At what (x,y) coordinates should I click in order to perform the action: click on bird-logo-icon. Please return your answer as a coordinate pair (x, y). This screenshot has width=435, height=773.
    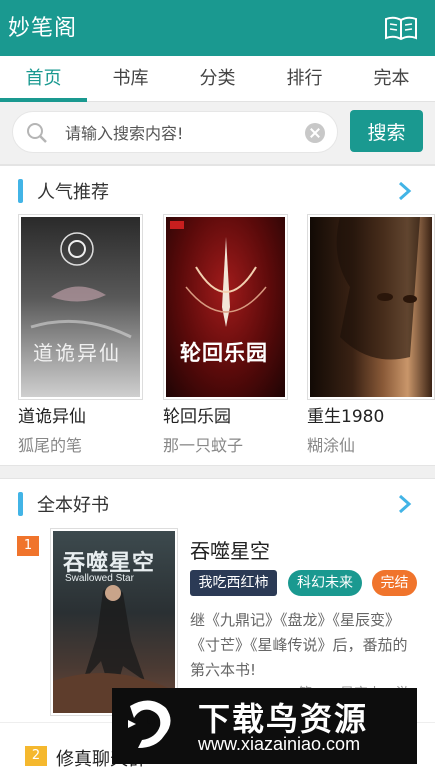
    Looking at the image, I should click on (149, 724).